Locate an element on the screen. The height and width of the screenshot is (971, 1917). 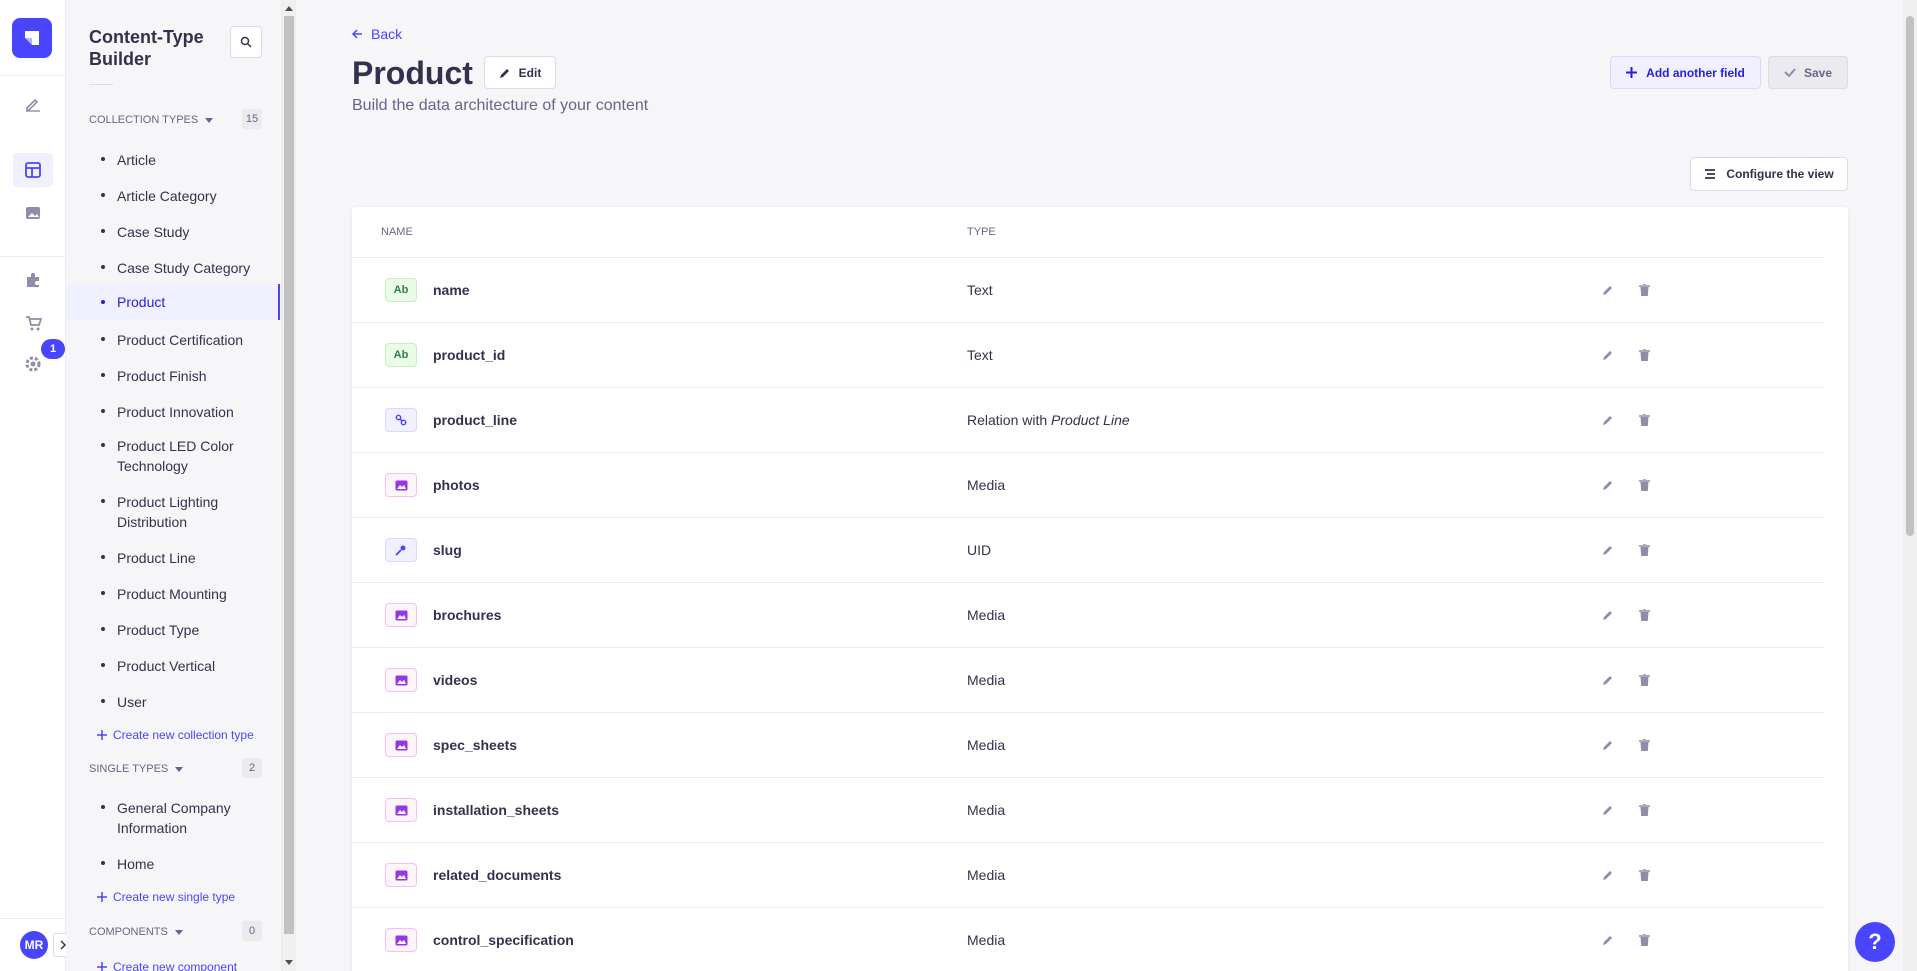
components-count: 0 is located at coordinates (252, 931).